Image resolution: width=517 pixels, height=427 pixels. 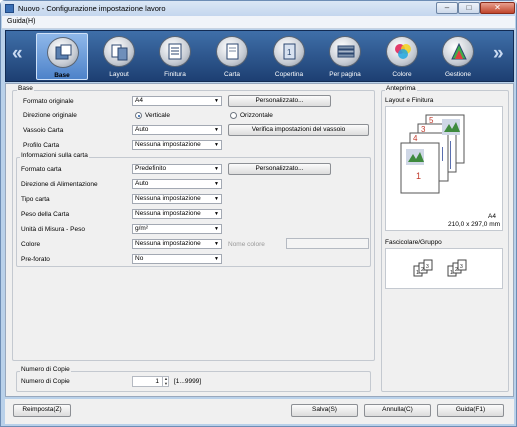 What do you see at coordinates (177, 169) in the screenshot?
I see `formato-carta-select: Predefinito ▼` at bounding box center [177, 169].